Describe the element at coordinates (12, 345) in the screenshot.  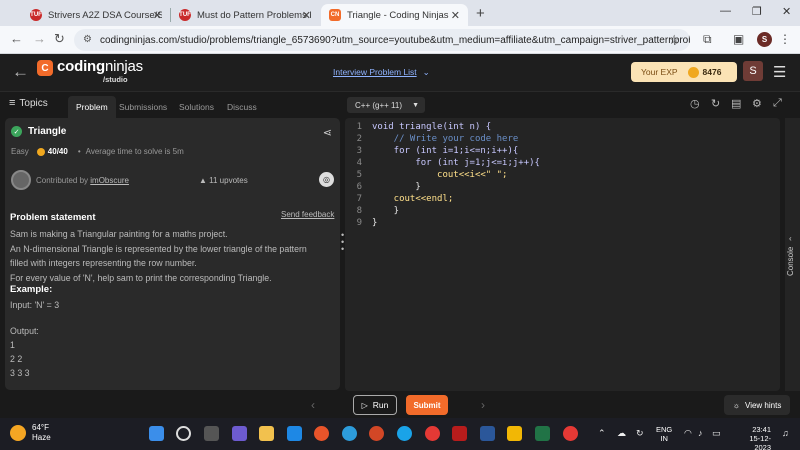
I see `example-output-line: 1` at that location.